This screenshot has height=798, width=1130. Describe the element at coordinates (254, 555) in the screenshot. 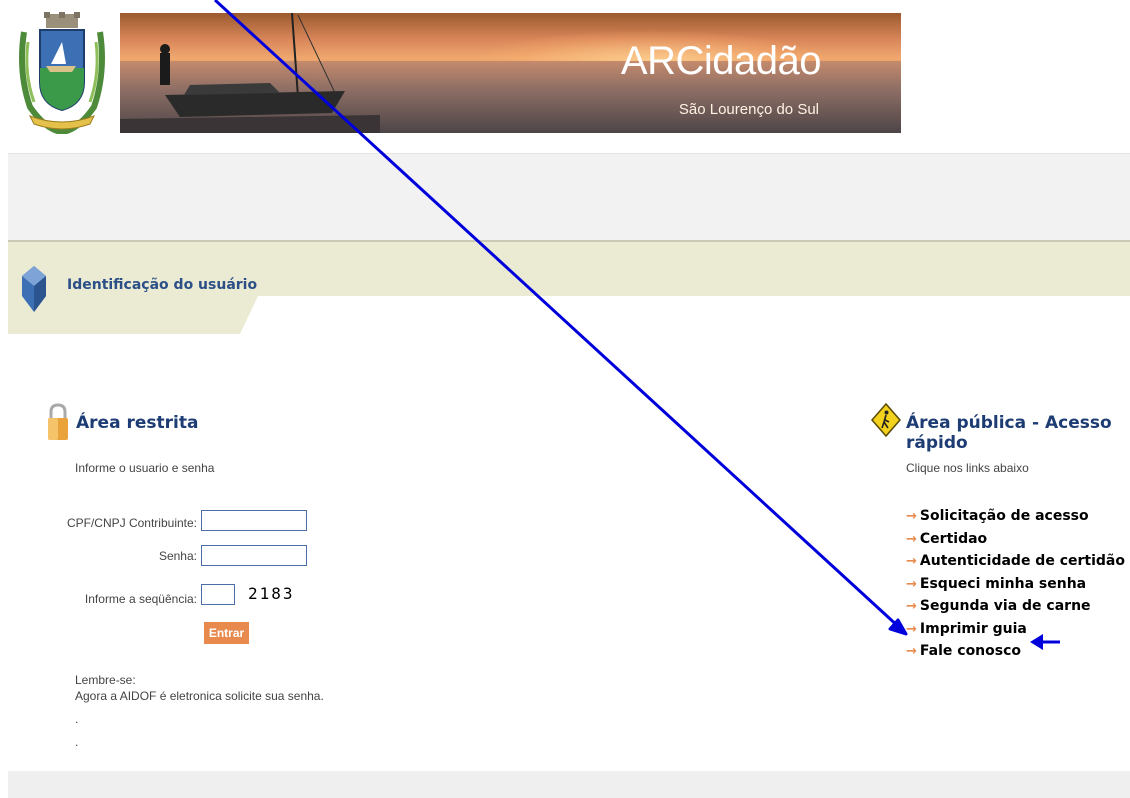

I see `password-input` at that location.